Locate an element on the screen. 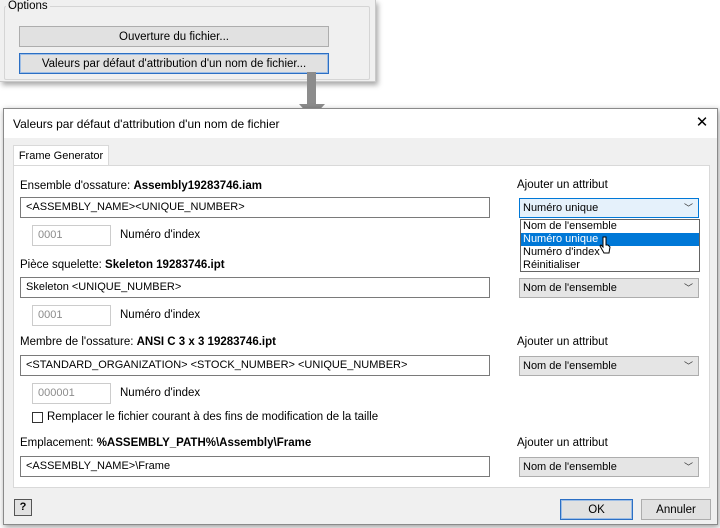 This screenshot has width=720, height=528. skeleton-label: Pièce squelette: Skeleton 19283746.ipt is located at coordinates (122, 265).